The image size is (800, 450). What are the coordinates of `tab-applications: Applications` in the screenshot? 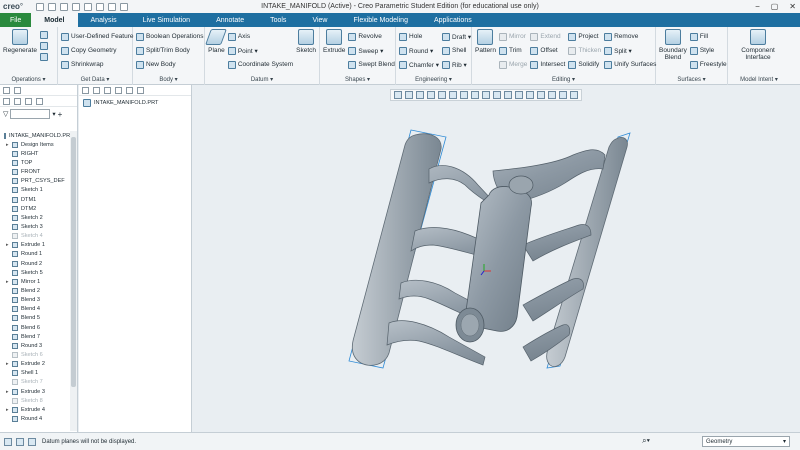 It's located at (453, 20).